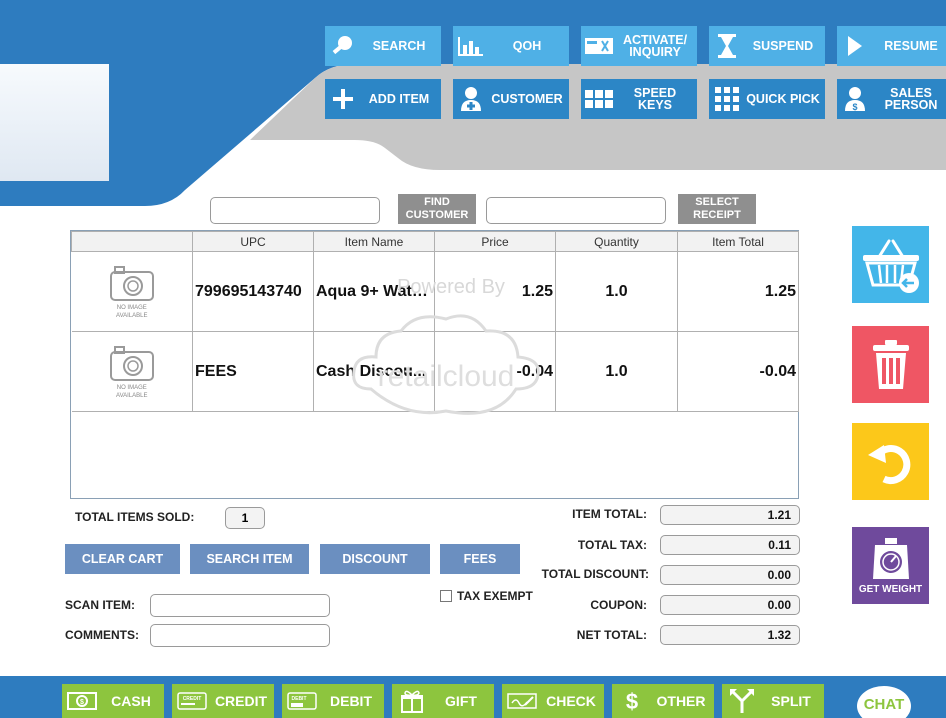 The image size is (946, 718). What do you see at coordinates (855, 46) in the screenshot?
I see `play-icon` at bounding box center [855, 46].